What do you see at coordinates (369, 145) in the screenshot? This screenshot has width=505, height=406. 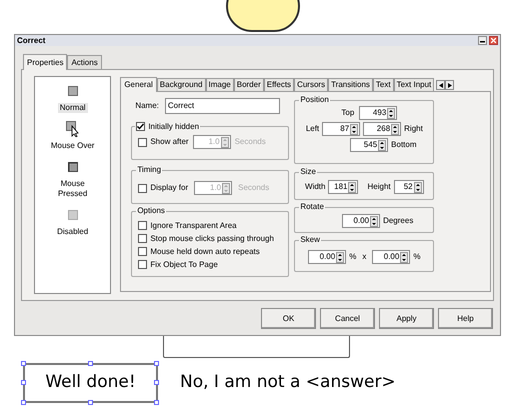 I see `spin-field: 545` at bounding box center [369, 145].